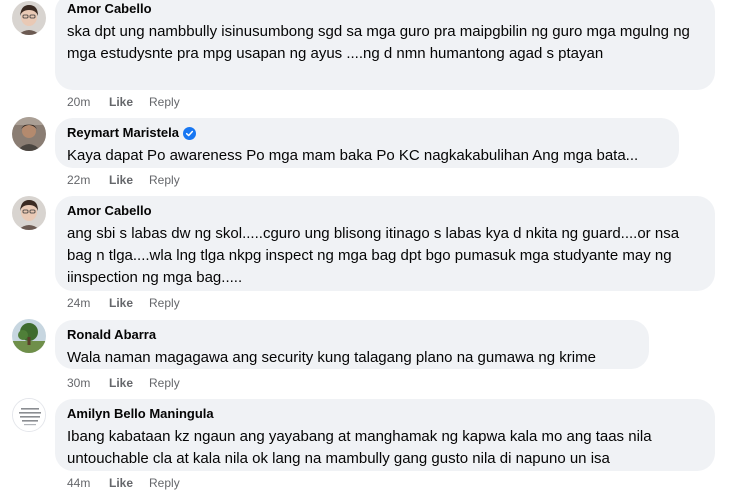 The height and width of the screenshot is (498, 750). I want to click on comment-author: Amilyn Bello Maningula, so click(140, 414).